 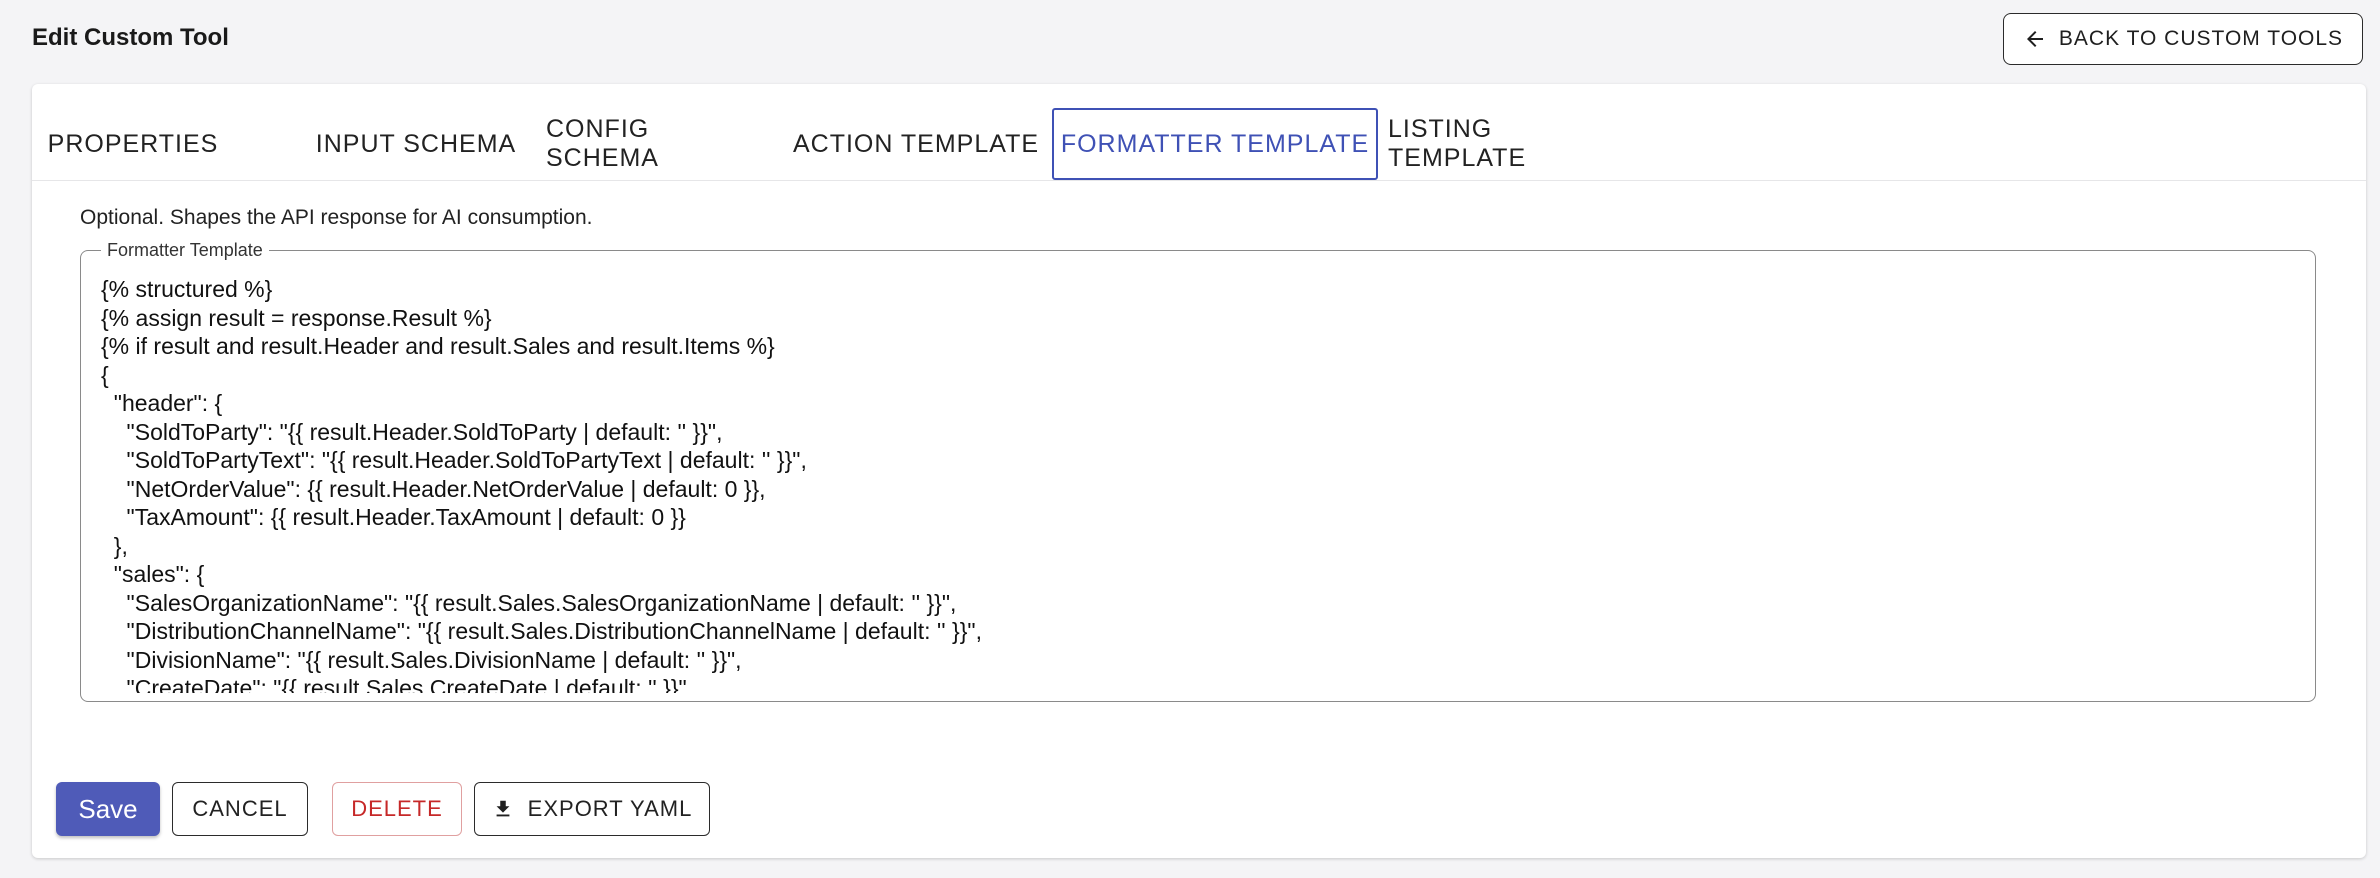 I want to click on back-button-label: BACK TO CUSTOM TOOLS, so click(x=2201, y=38).